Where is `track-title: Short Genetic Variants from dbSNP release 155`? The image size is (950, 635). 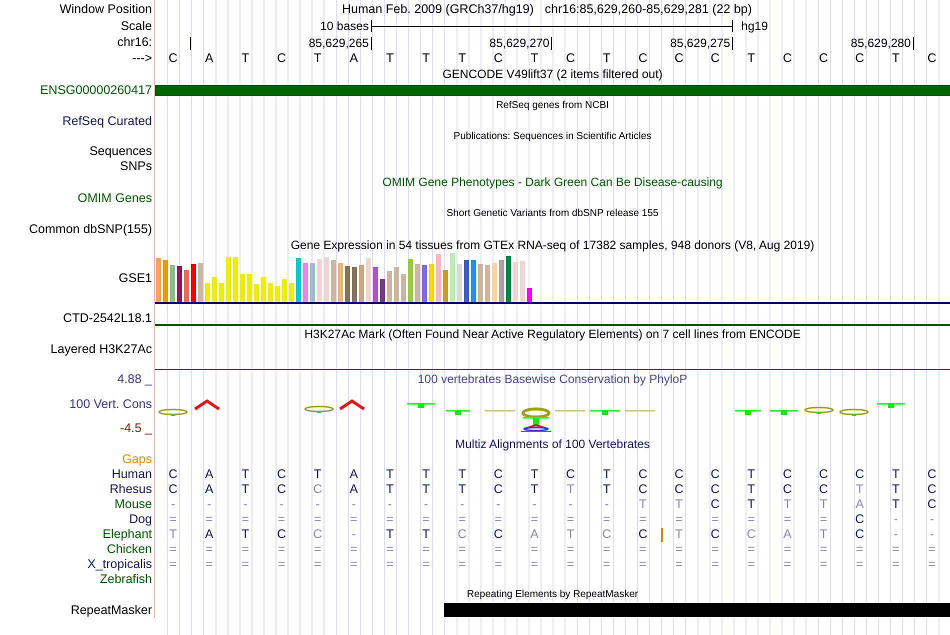 track-title: Short Genetic Variants from dbSNP release 155 is located at coordinates (552, 213).